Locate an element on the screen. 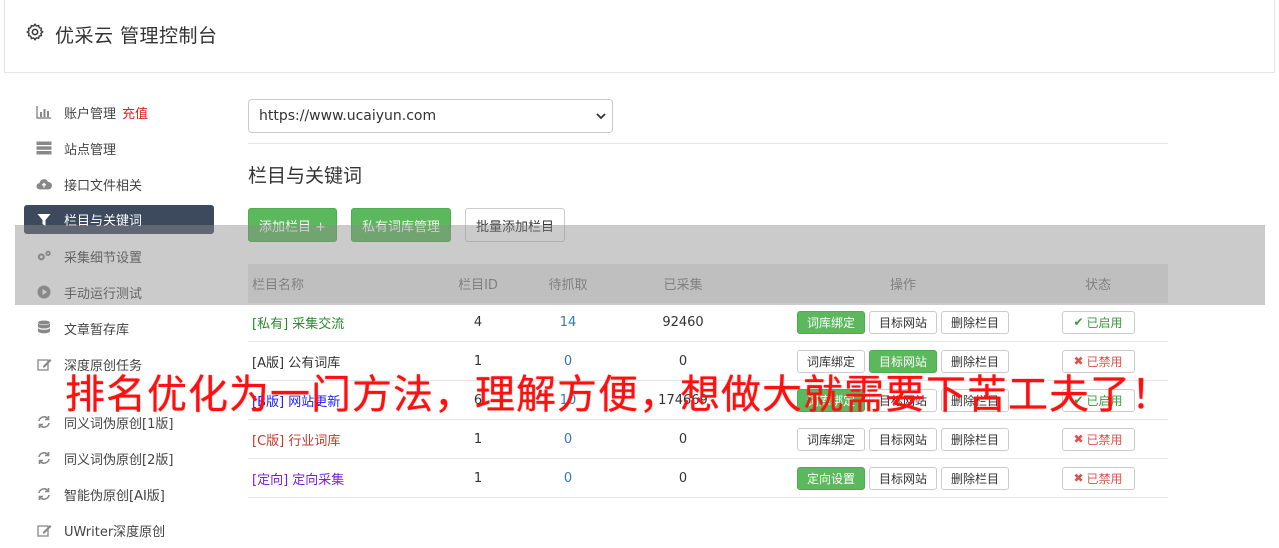 The height and width of the screenshot is (548, 1279). sidebar-item-label: 账户管理 is located at coordinates (90, 114).